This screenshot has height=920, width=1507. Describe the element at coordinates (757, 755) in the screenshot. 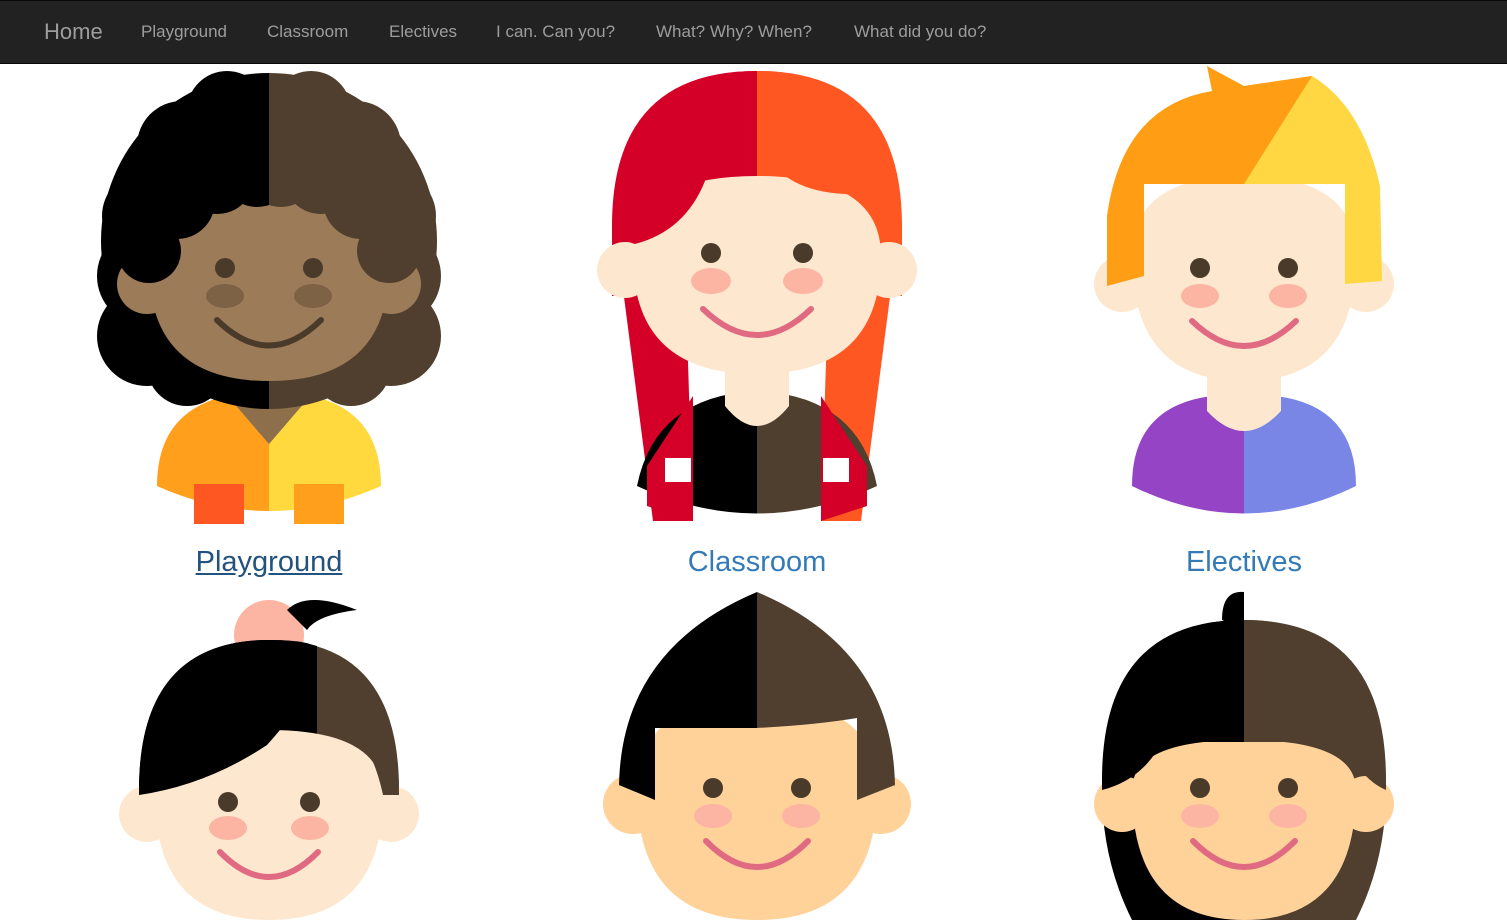

I see `brown-hair-boy-icon` at that location.